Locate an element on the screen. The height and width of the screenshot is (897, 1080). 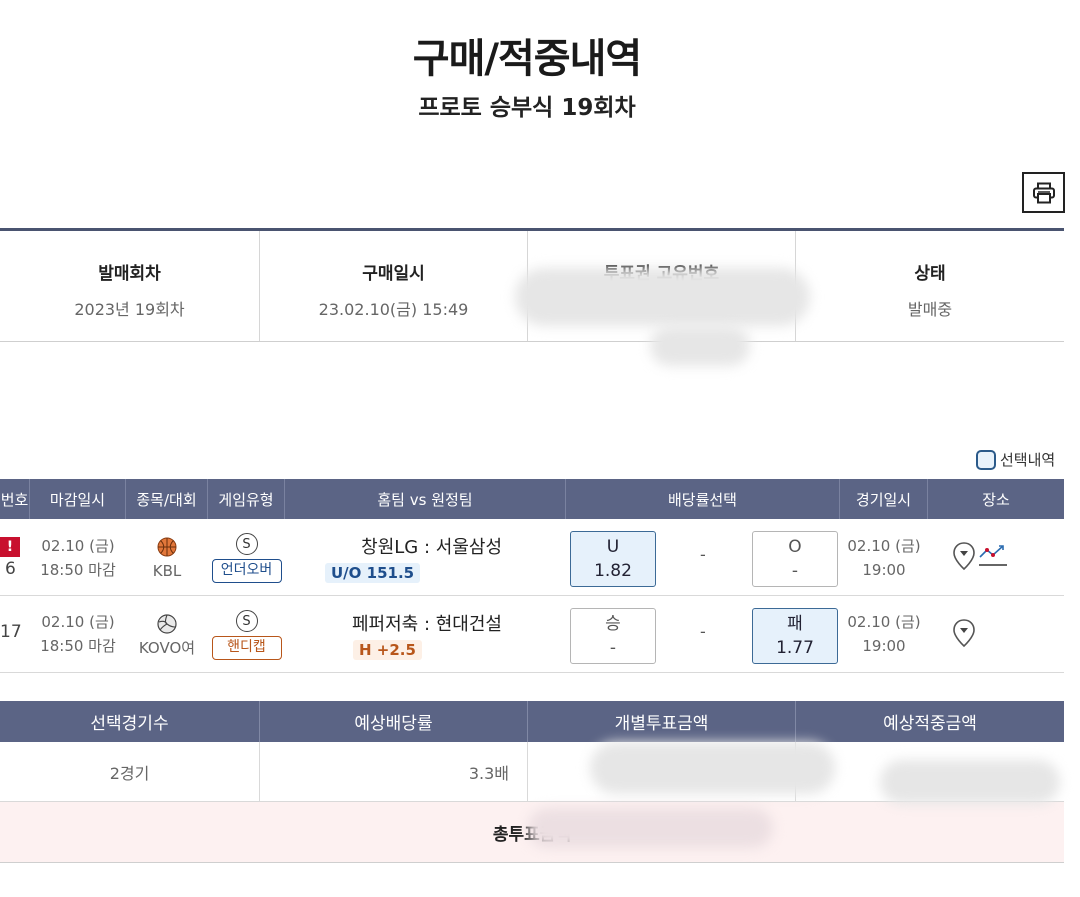
info-status-label: 상태 is located at coordinates (930, 274).